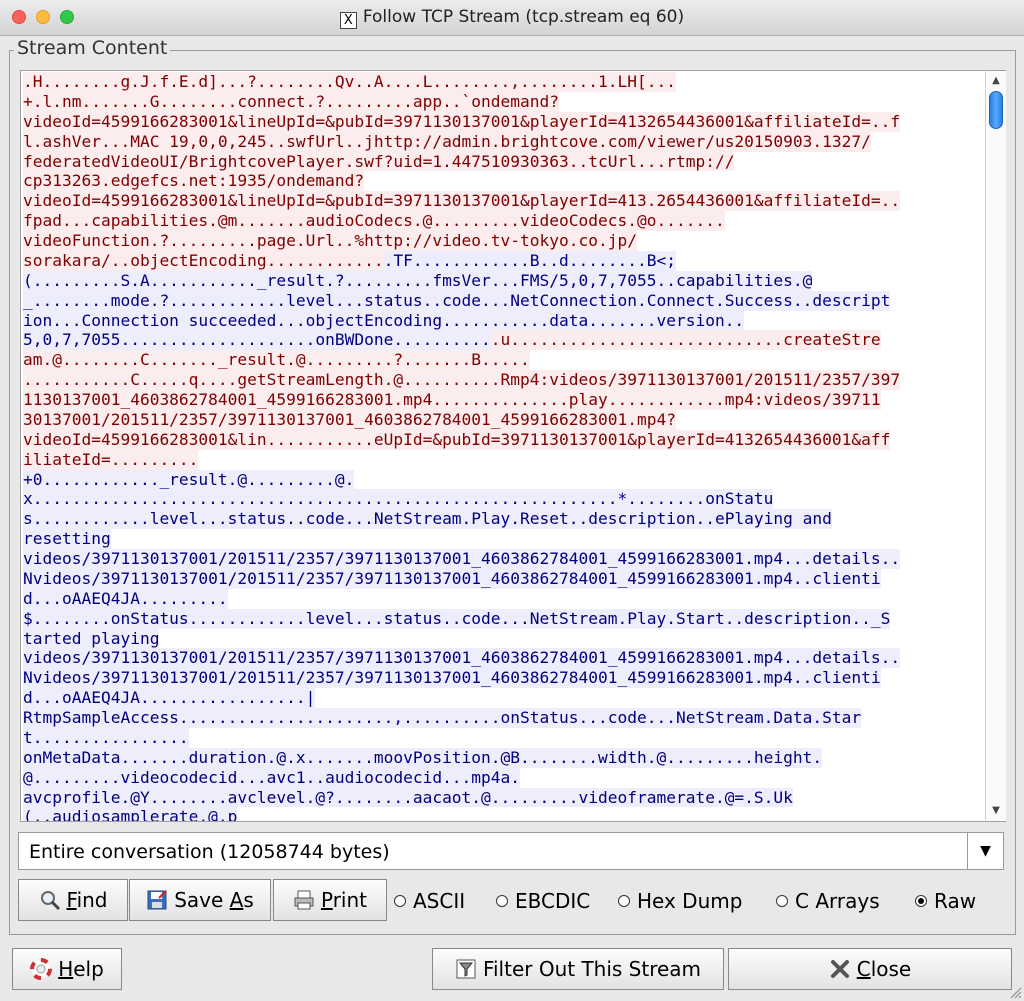  I want to click on save-as-button: Save As, so click(200, 900).